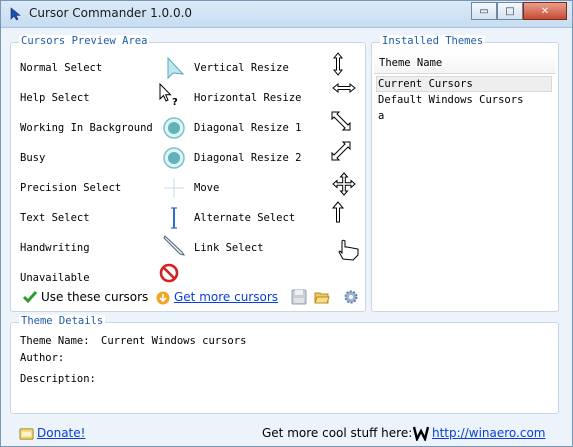 Image resolution: width=573 pixels, height=447 pixels. I want to click on vertical-resize-cursor-icon, so click(338, 64).